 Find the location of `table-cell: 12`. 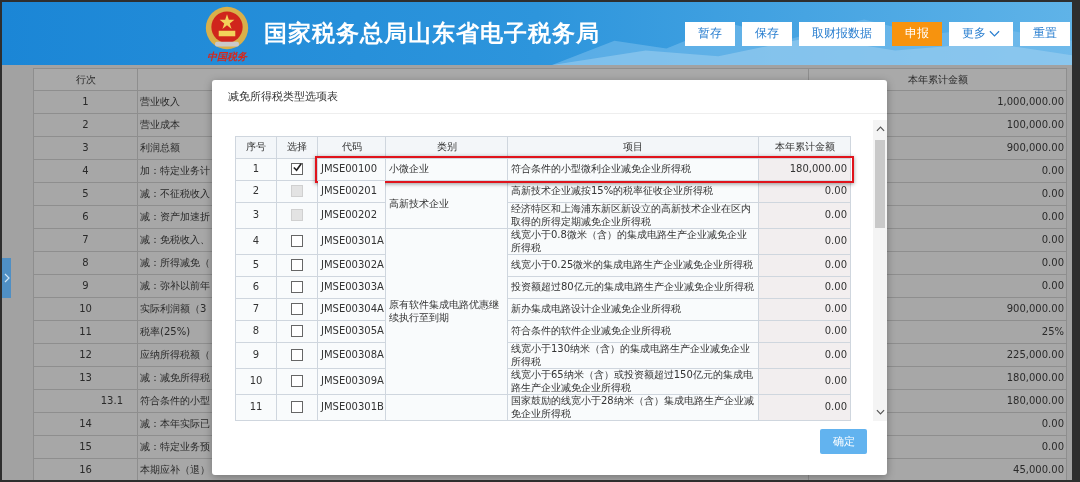

table-cell: 12 is located at coordinates (85, 355).